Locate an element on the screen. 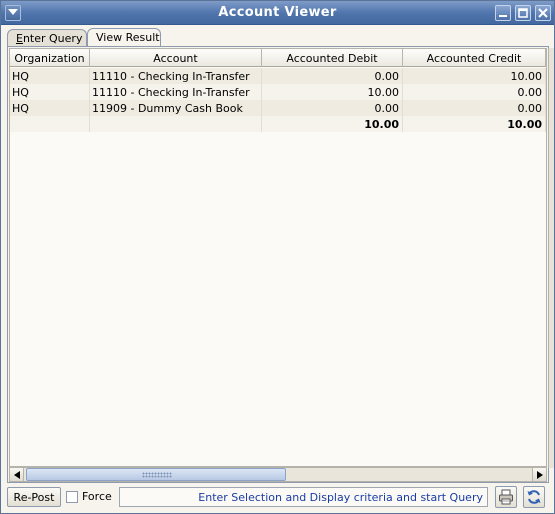  column-header-accounted-debit: Accounted Debit is located at coordinates (332, 58).